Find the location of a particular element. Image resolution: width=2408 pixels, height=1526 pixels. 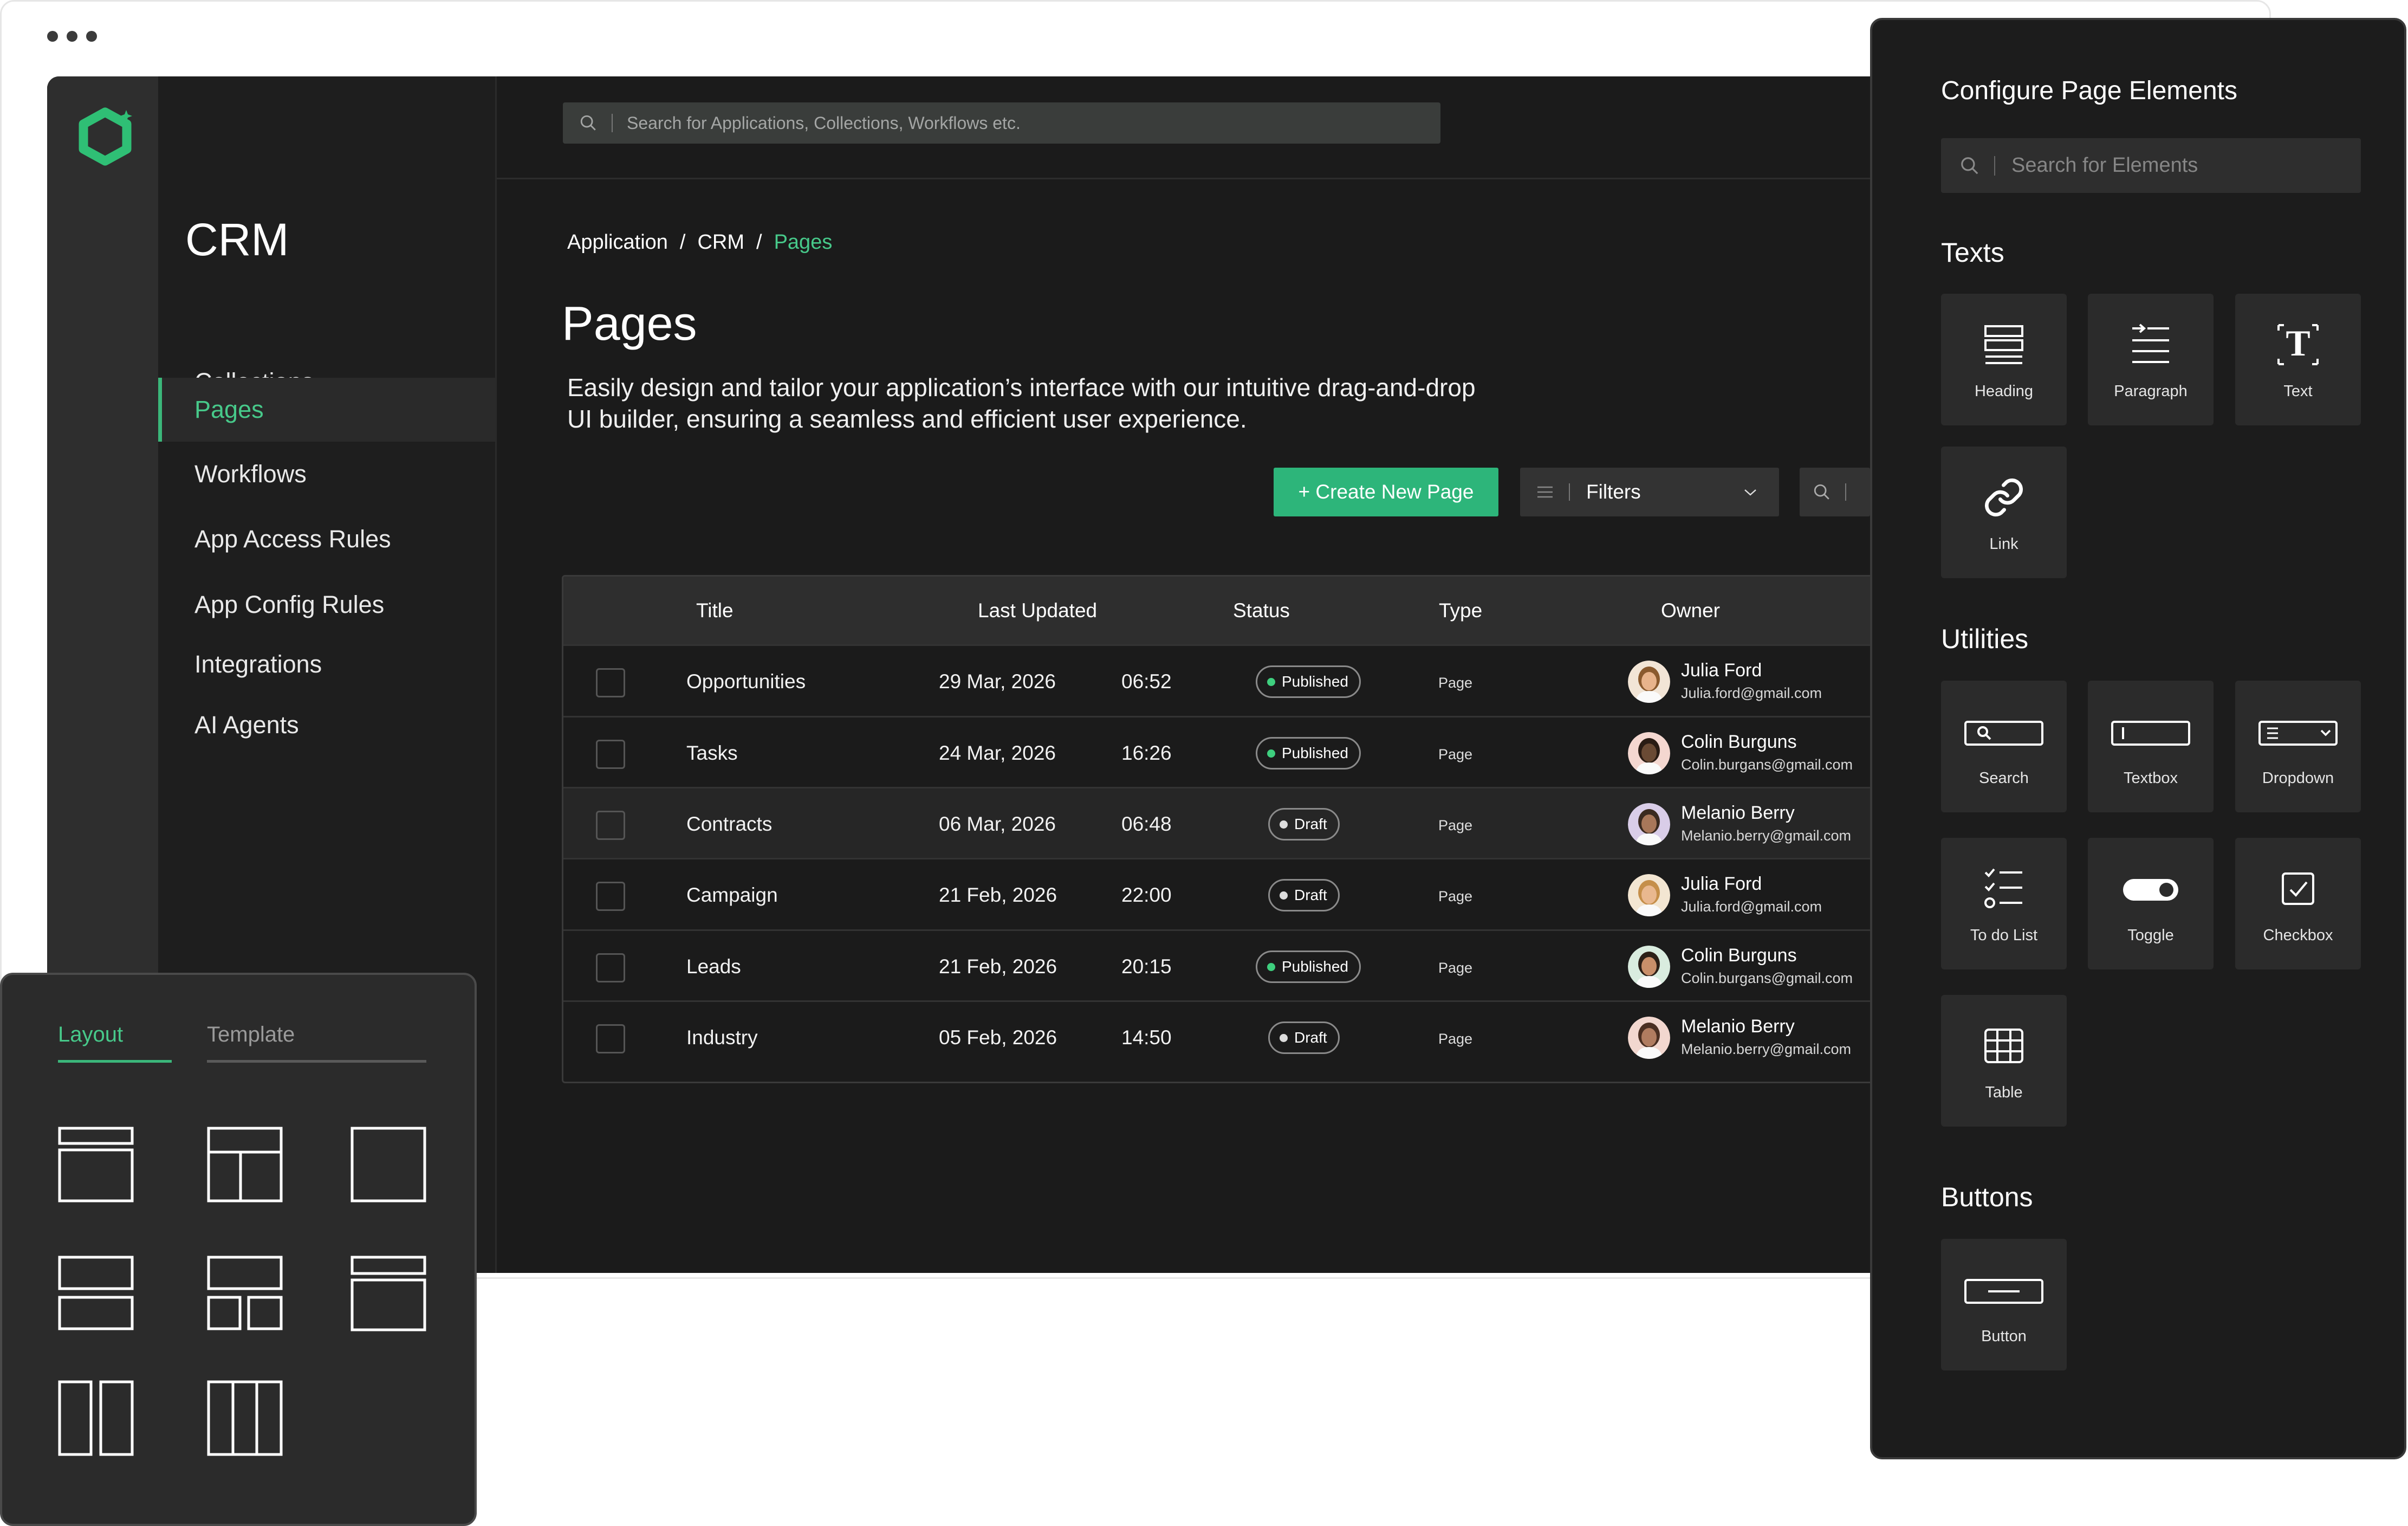

layout-row-two-columns-icon is located at coordinates (245, 1293).